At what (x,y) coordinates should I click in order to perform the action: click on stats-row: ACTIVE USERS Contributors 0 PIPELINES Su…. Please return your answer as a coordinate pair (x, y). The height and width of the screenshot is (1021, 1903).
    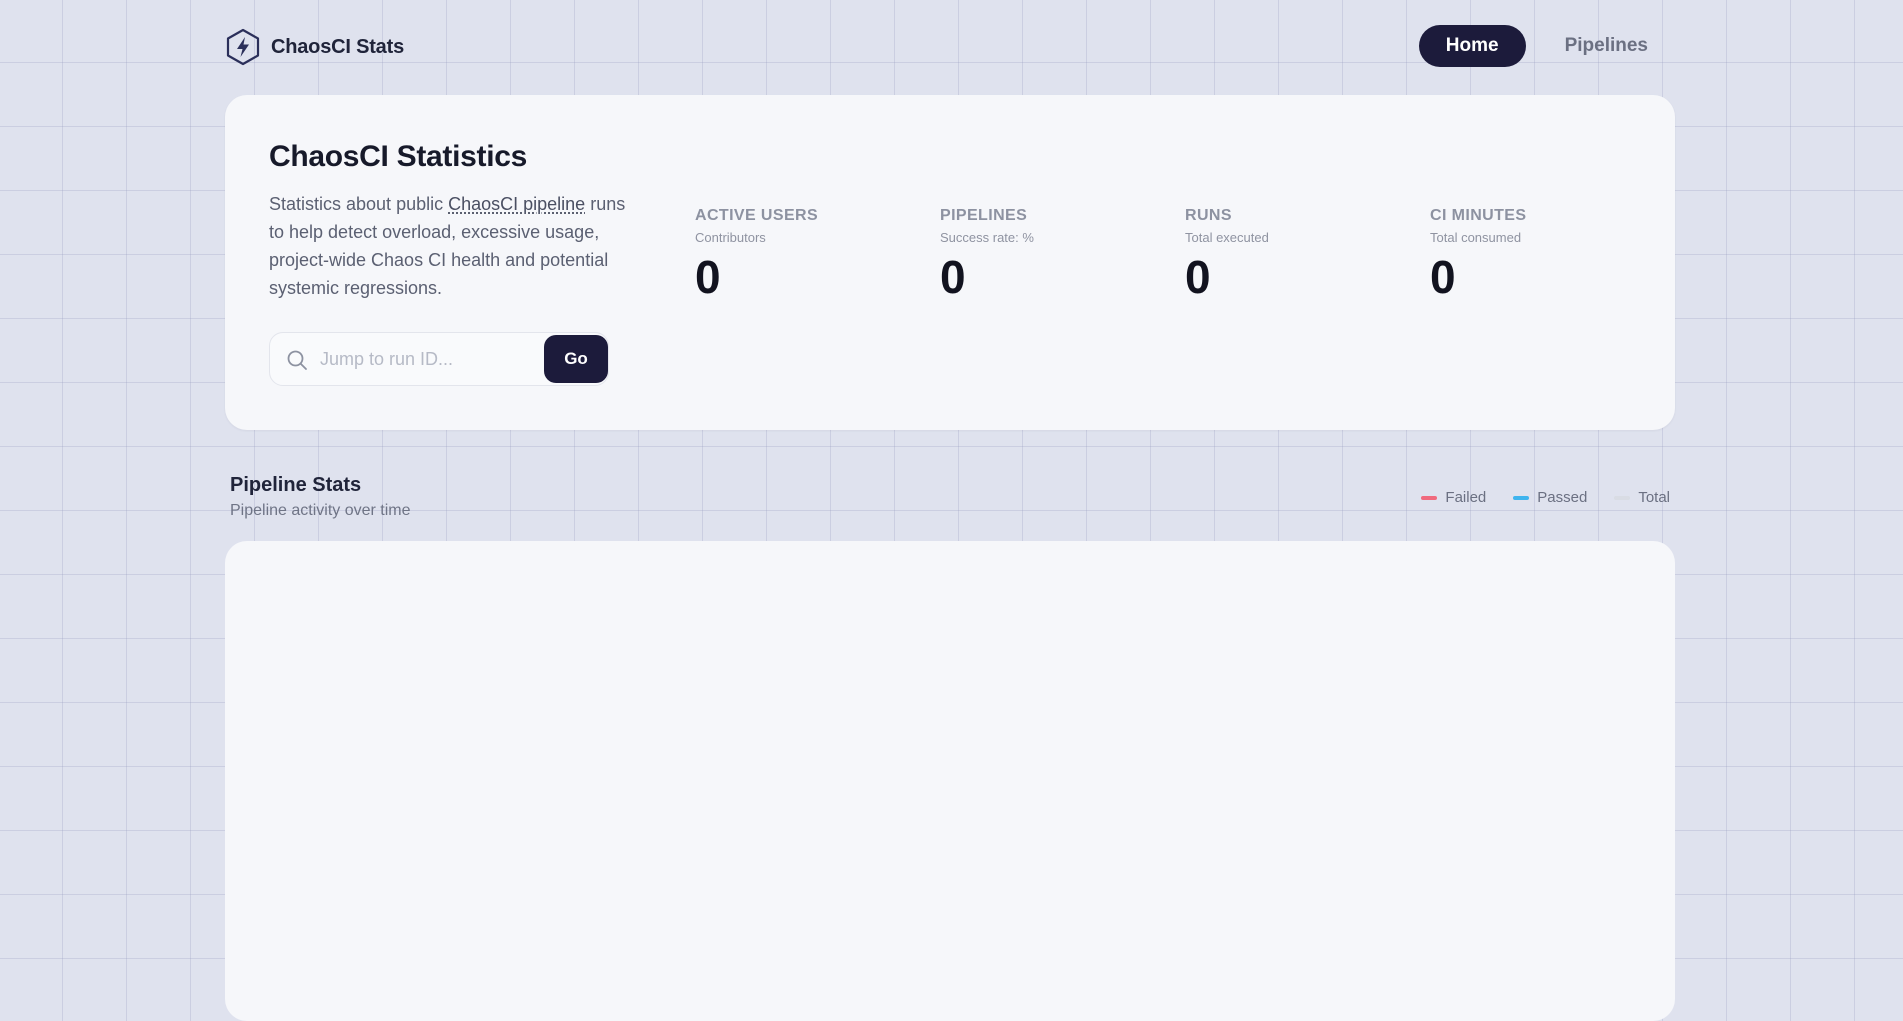
    Looking at the image, I should click on (1185, 262).